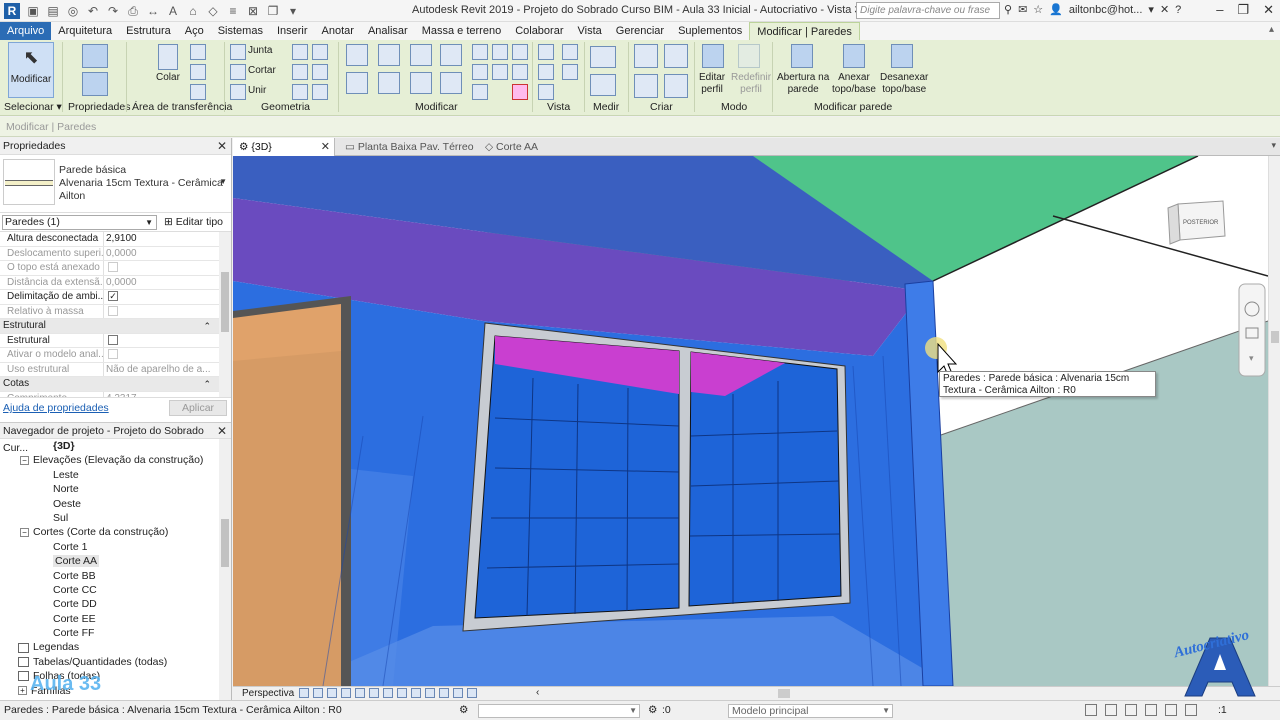 The height and width of the screenshot is (720, 1280). I want to click on measure-icon: ↔, so click(153, 11).